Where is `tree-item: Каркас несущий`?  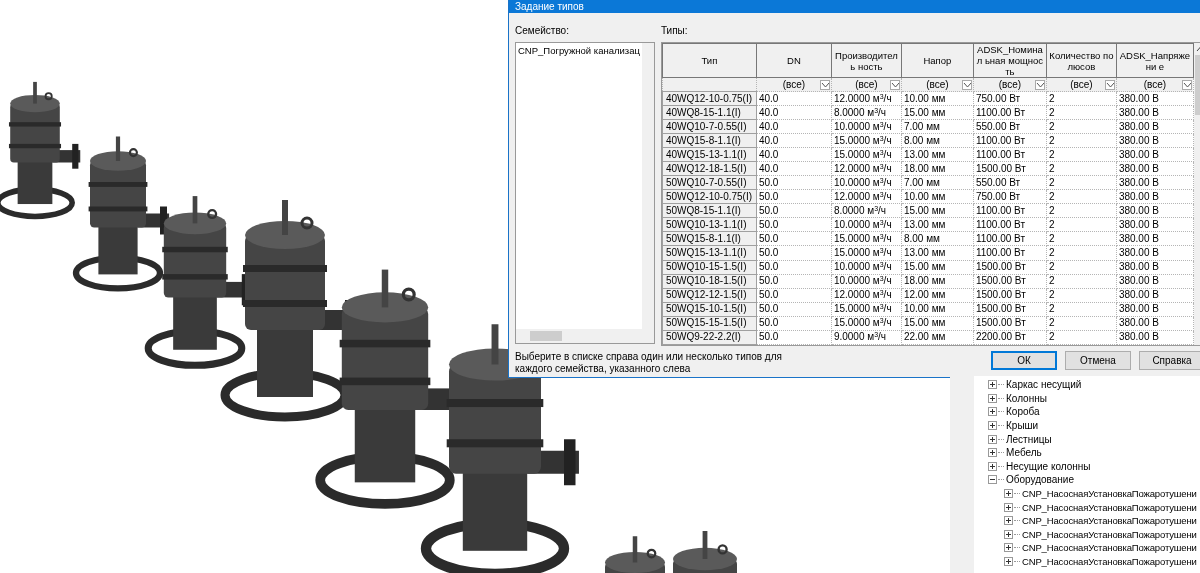
tree-item: Каркас несущий is located at coordinates (1044, 385).